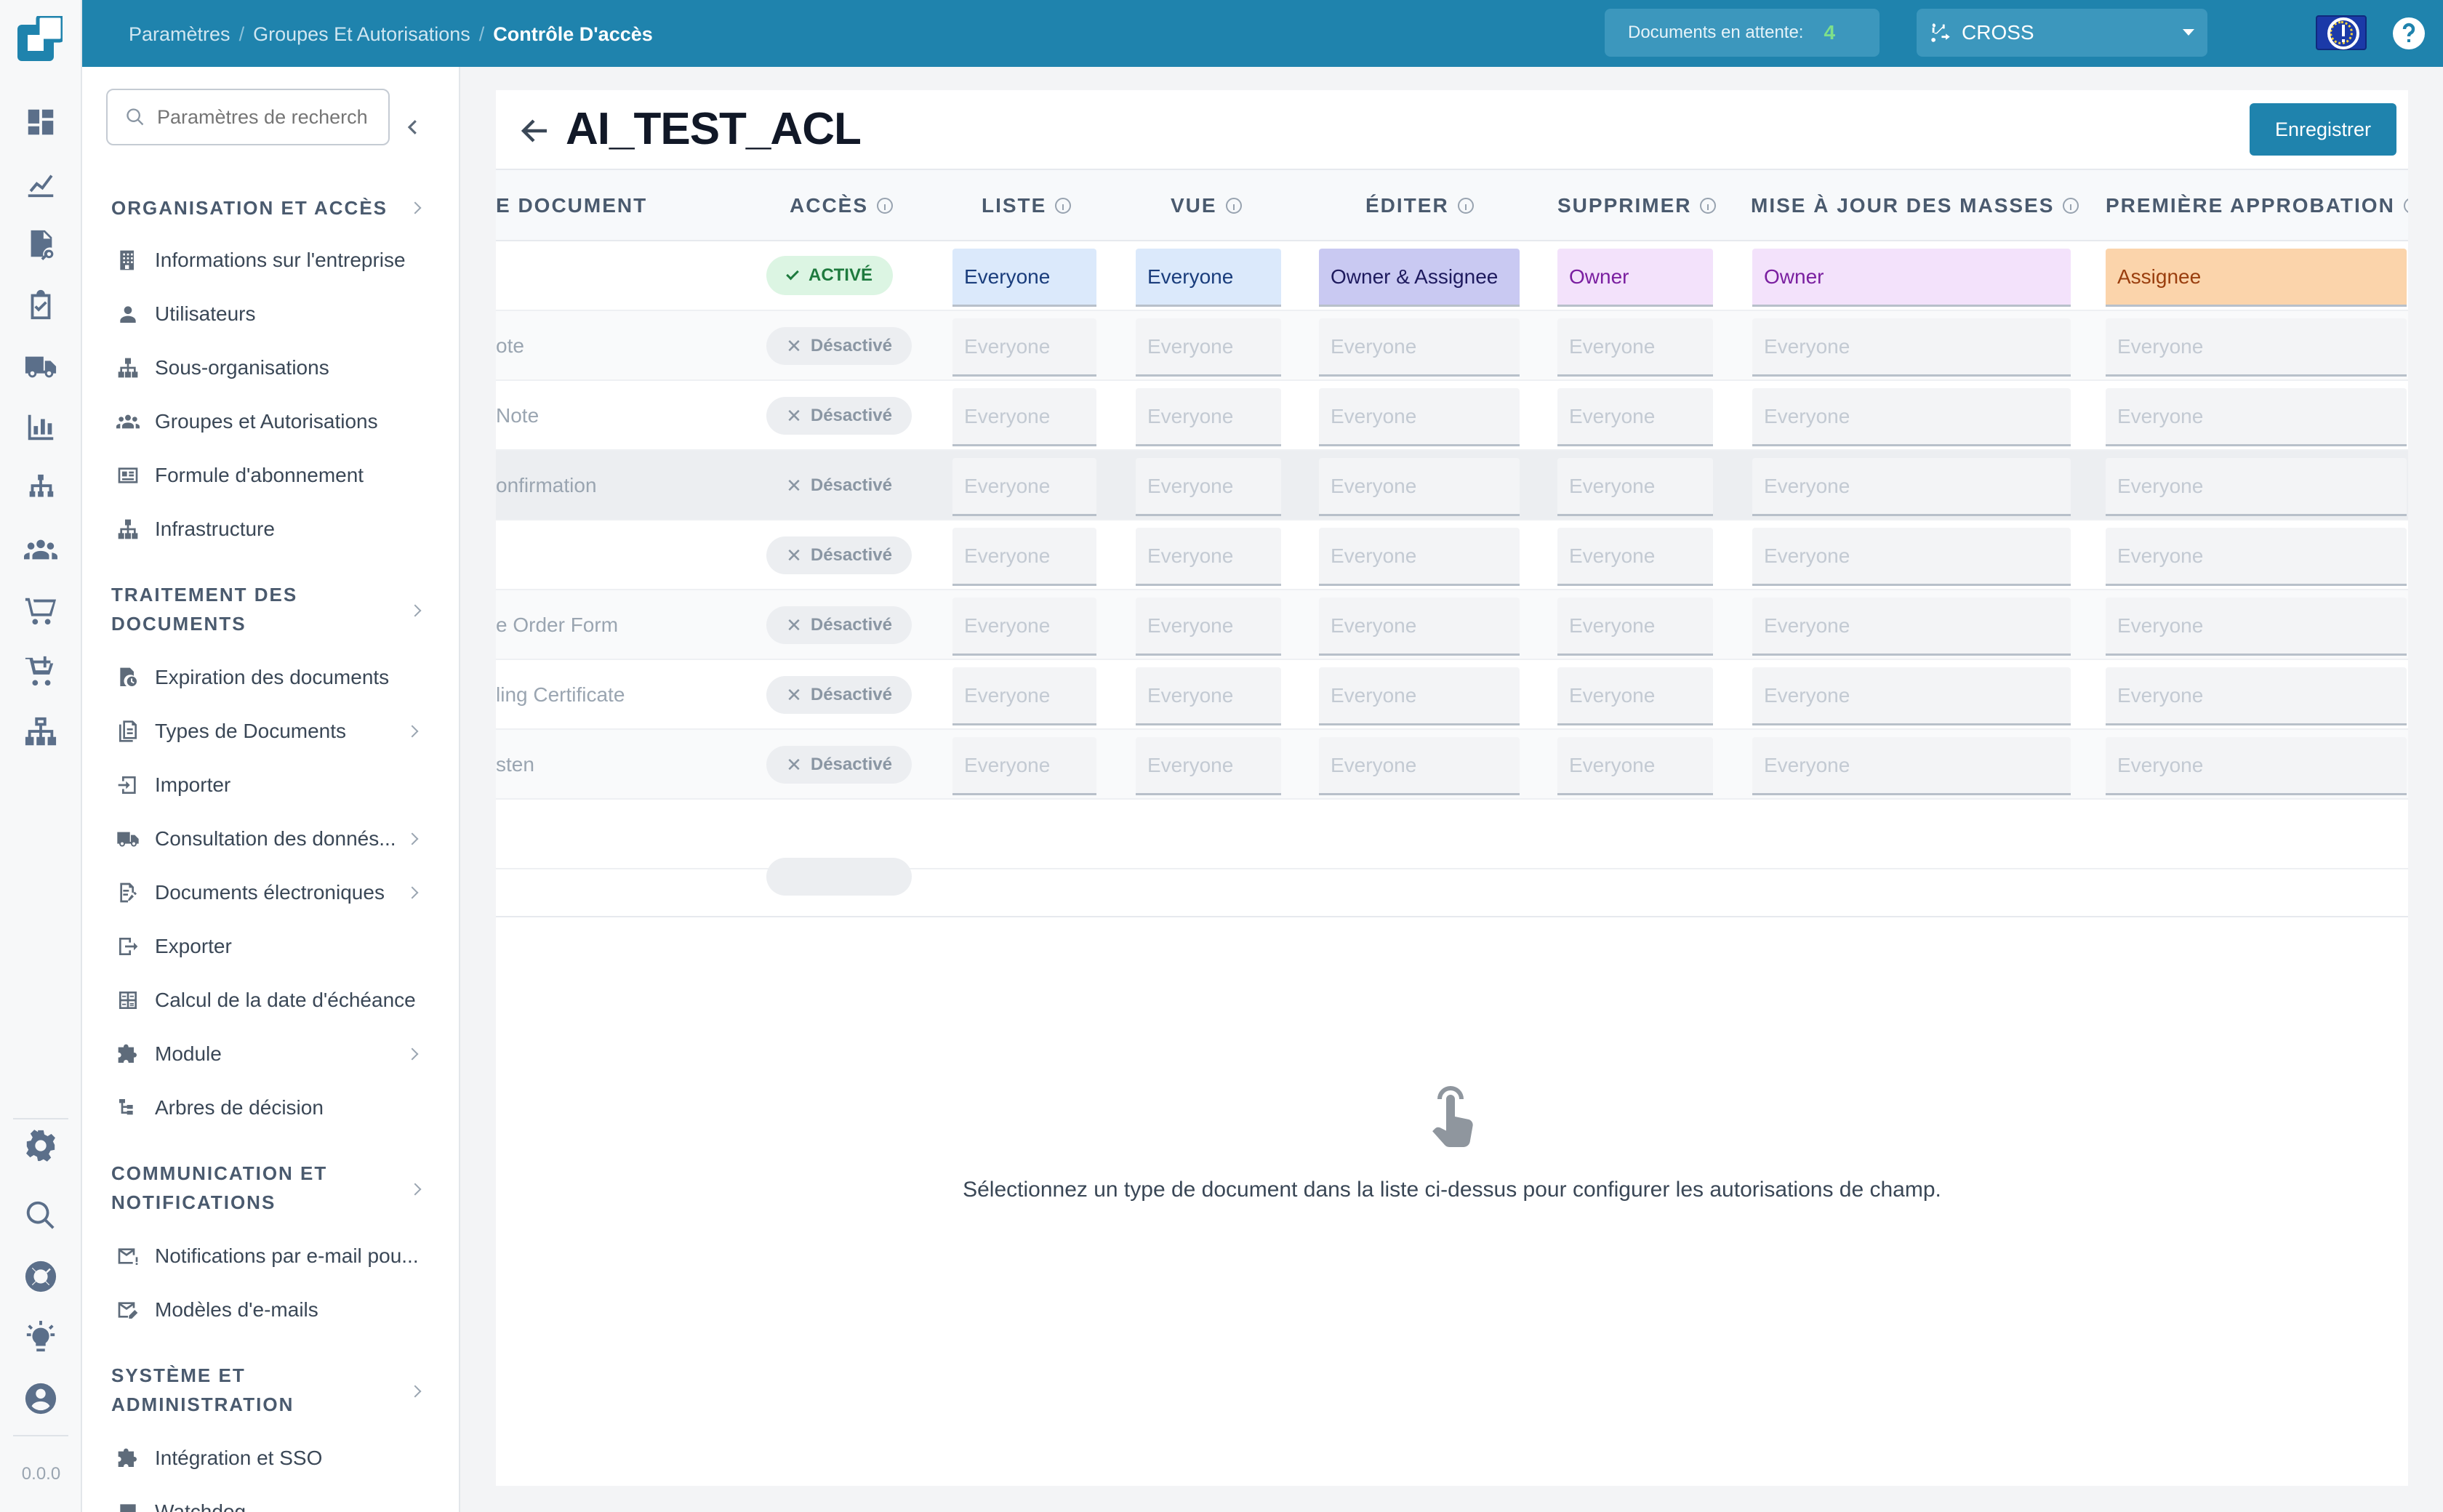  I want to click on nav-infrastructure: Infrastructure, so click(272, 529).